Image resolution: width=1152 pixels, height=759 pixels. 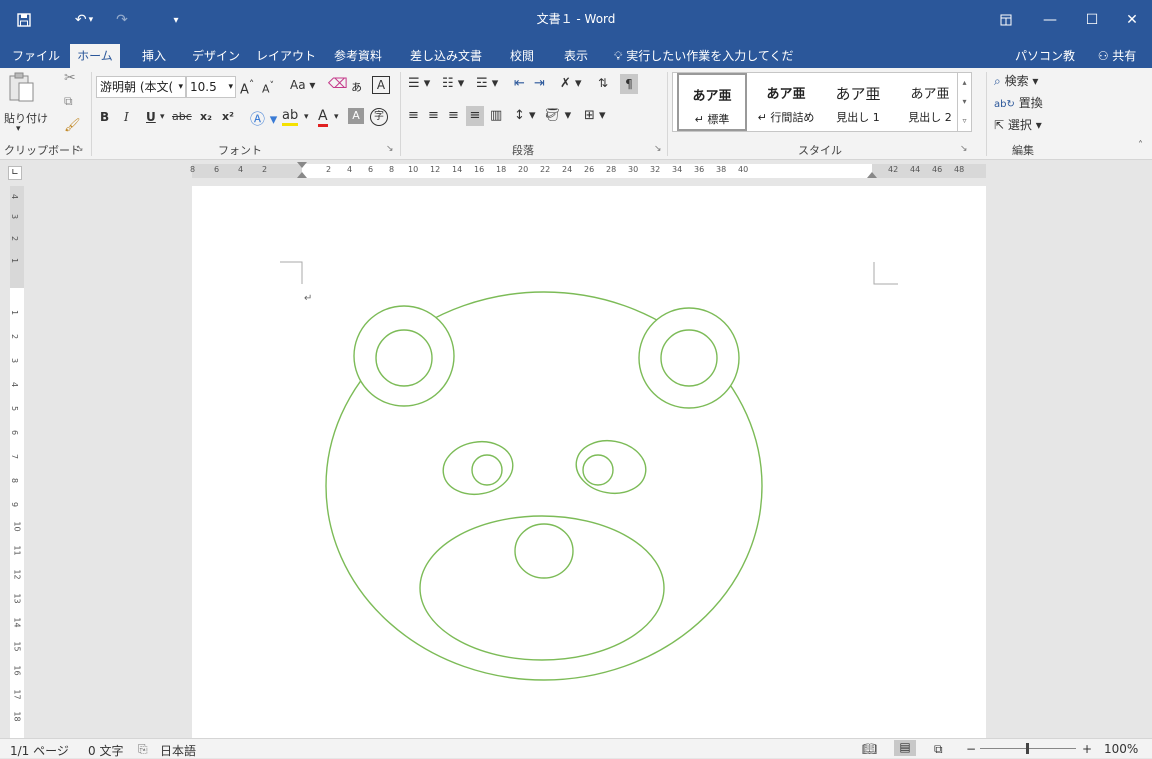 I want to click on font-name-box: 游明朝 (本文( ▾, so click(x=141, y=87).